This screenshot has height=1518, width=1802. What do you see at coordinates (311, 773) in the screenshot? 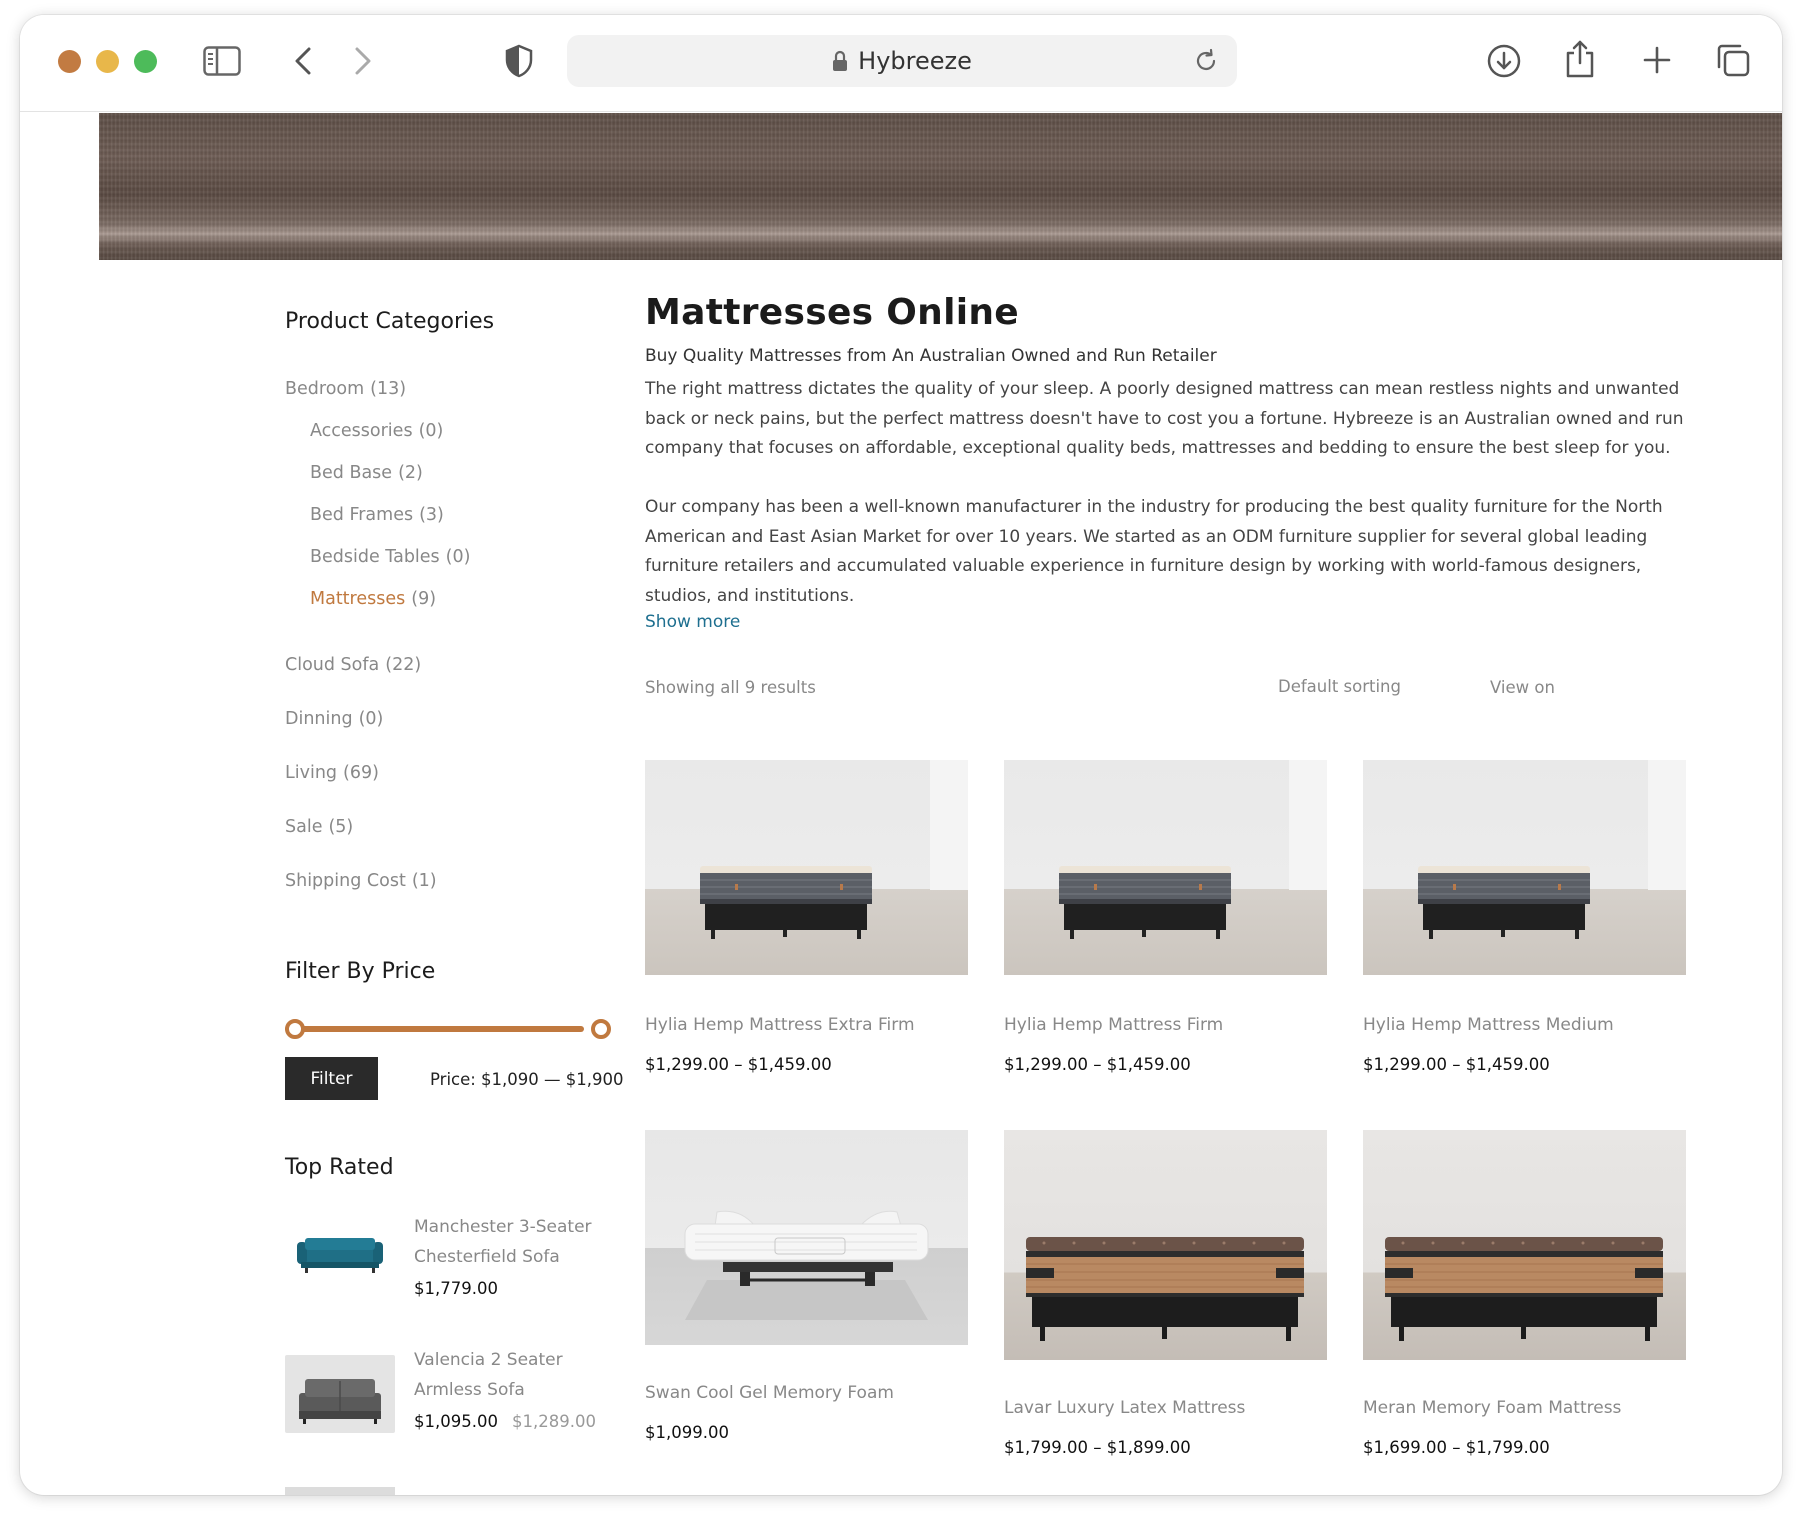
I see `category-label: Living` at bounding box center [311, 773].